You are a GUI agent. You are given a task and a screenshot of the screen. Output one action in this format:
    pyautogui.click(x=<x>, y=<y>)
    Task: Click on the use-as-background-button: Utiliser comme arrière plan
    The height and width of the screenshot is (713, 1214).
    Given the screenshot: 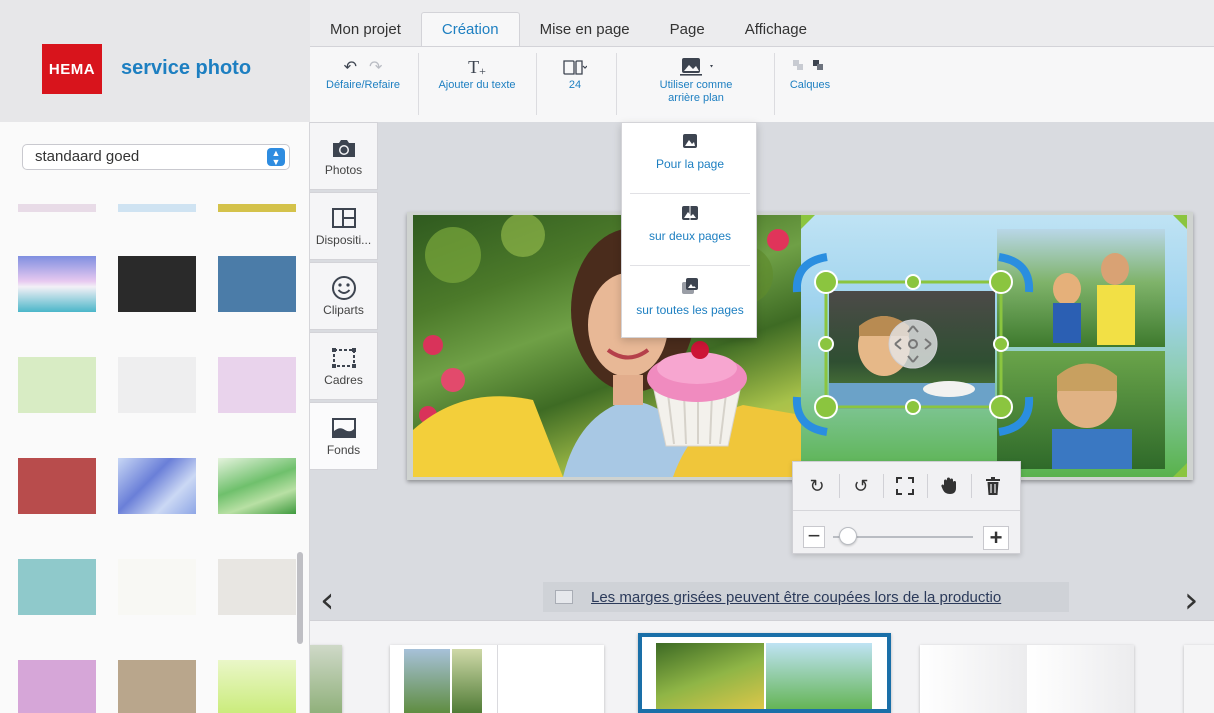 What is the action you would take?
    pyautogui.click(x=696, y=80)
    